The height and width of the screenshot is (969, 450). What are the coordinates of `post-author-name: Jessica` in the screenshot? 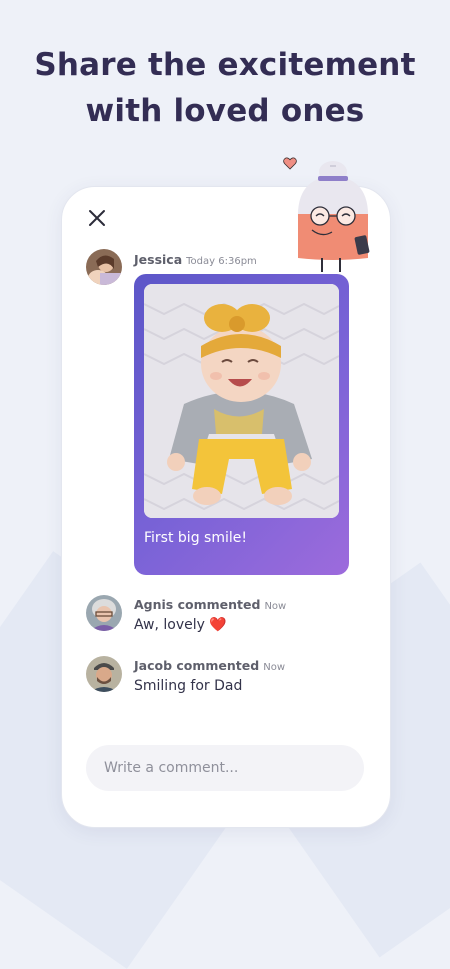 It's located at (158, 259).